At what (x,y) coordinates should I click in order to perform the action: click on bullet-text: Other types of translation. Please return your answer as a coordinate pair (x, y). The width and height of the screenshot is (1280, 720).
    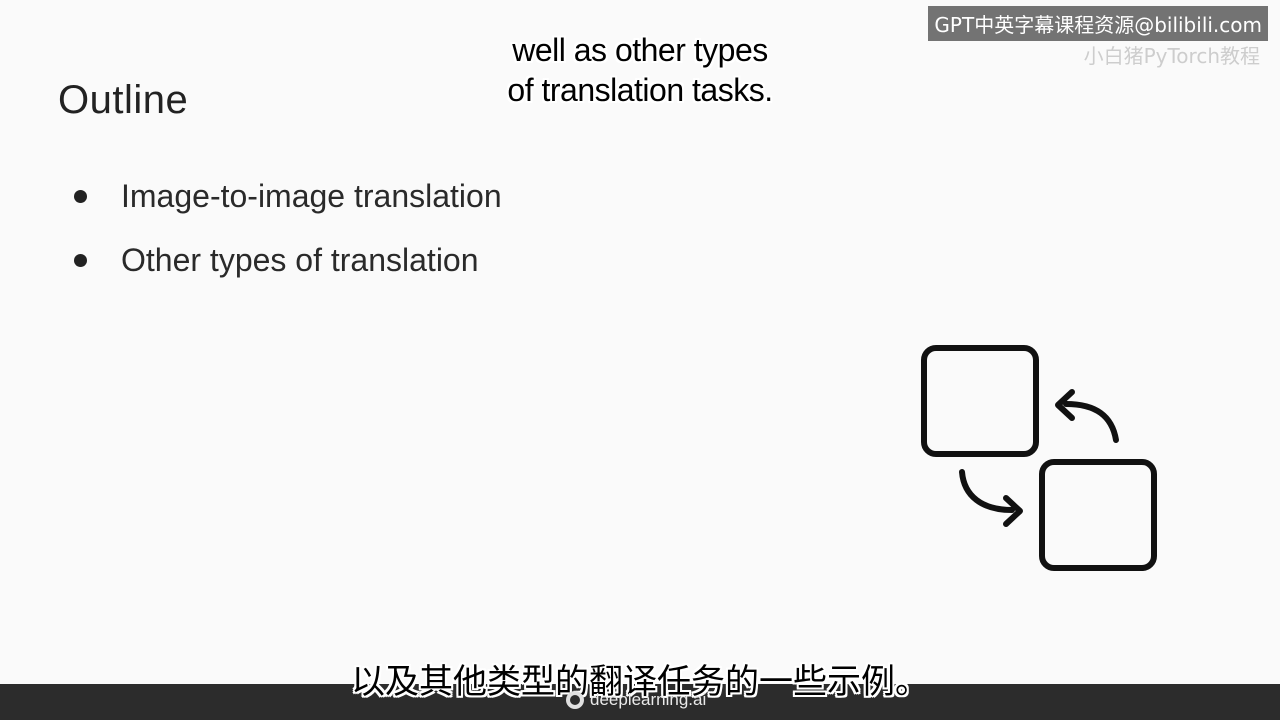
    Looking at the image, I should click on (300, 259).